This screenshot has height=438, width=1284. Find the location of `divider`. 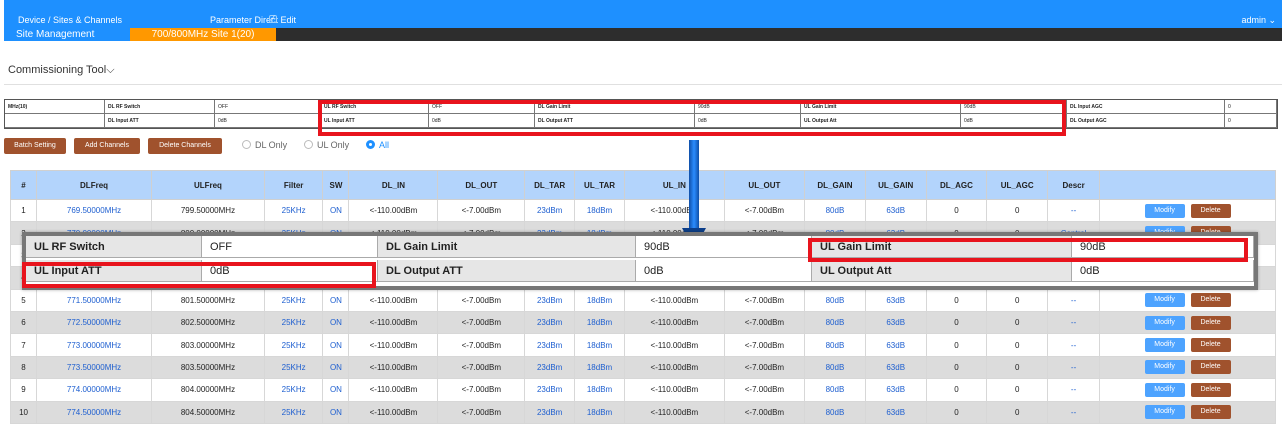

divider is located at coordinates (643, 84).